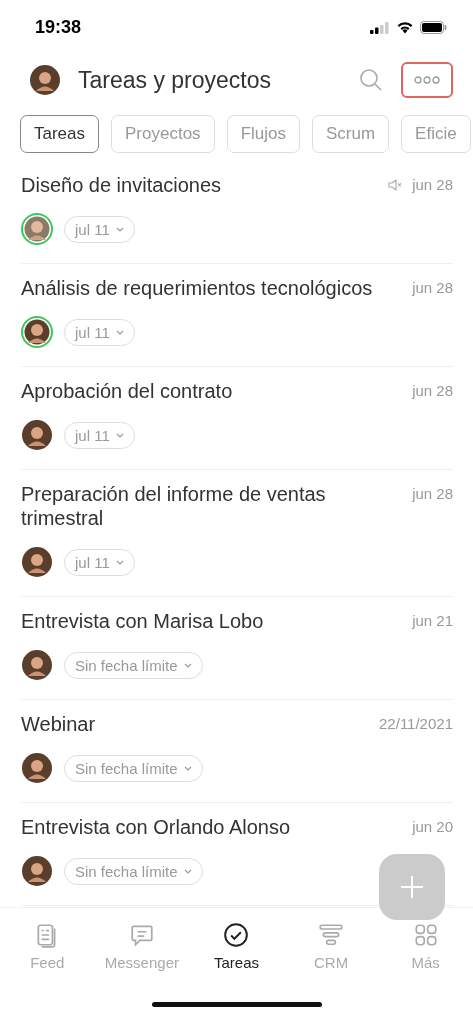 The width and height of the screenshot is (473, 1024). I want to click on task-date: jun 21, so click(432, 621).